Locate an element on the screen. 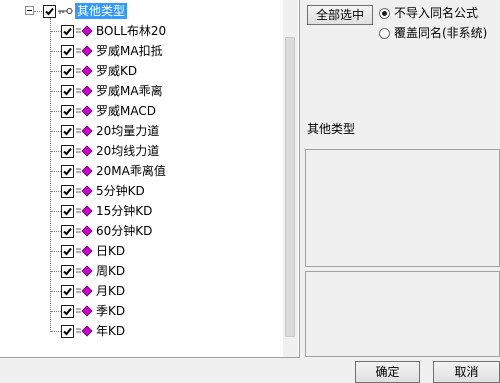  tree-item-label: 罗威KD is located at coordinates (116, 71).